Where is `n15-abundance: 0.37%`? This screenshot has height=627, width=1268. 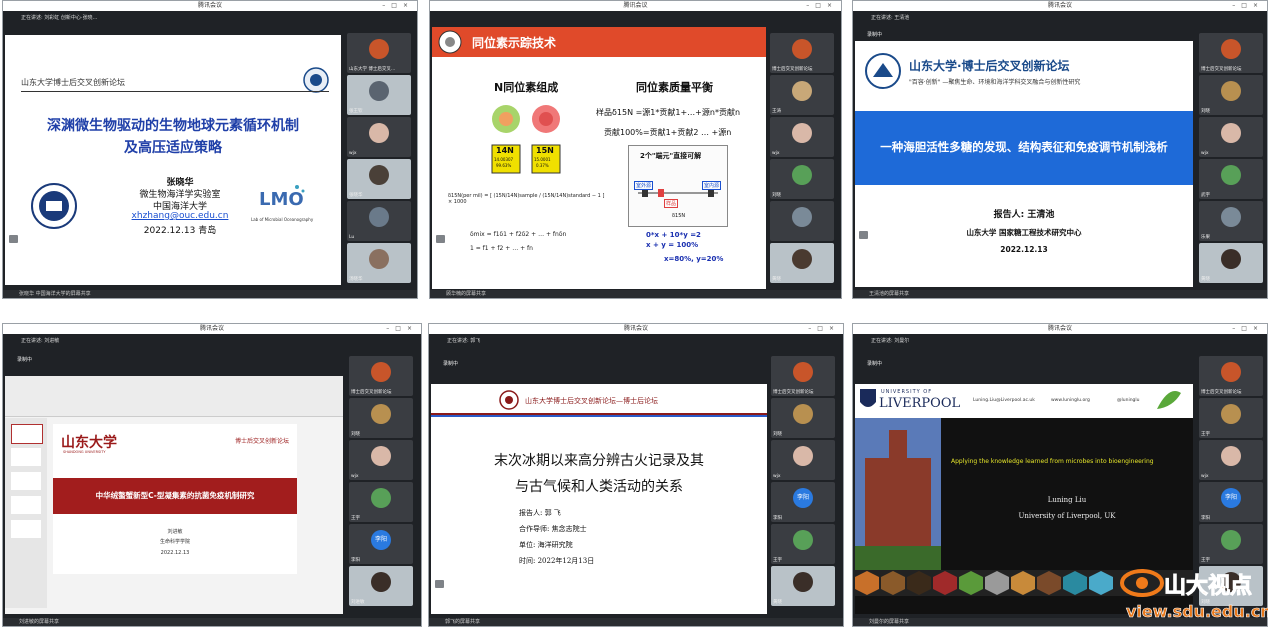
n15-abundance: 0.37% is located at coordinates (542, 165).